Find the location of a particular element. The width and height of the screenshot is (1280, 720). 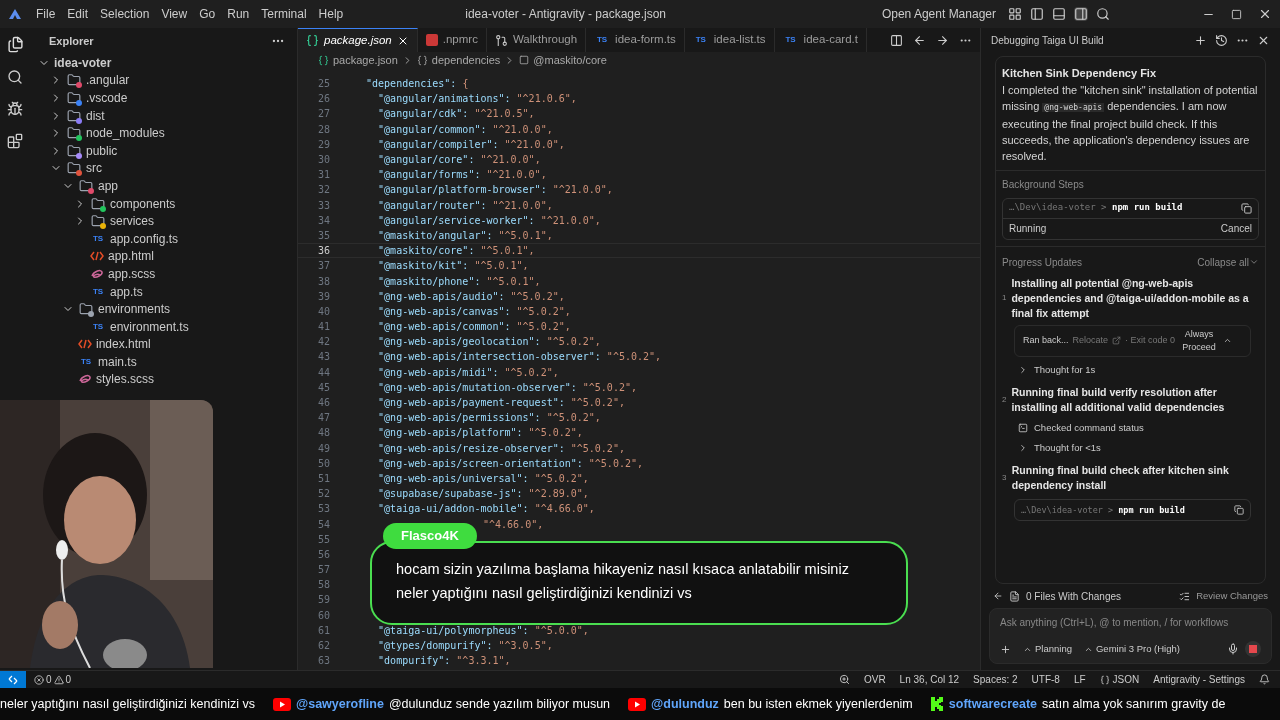

panel-bottom-icon is located at coordinates (1059, 14).